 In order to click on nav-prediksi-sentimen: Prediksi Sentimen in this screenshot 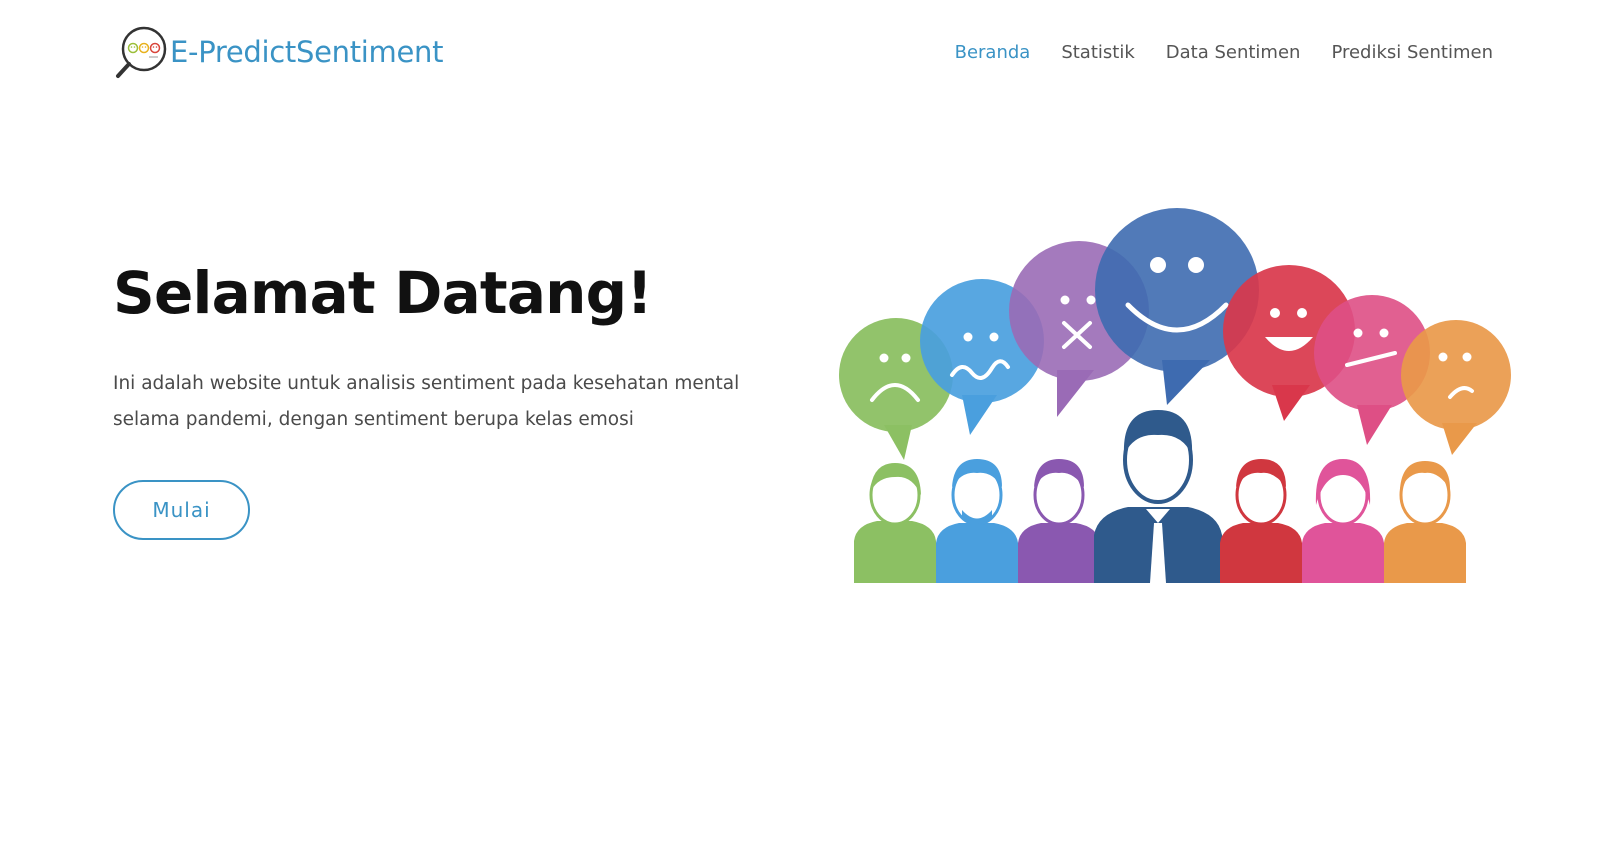, I will do `click(1412, 52)`.